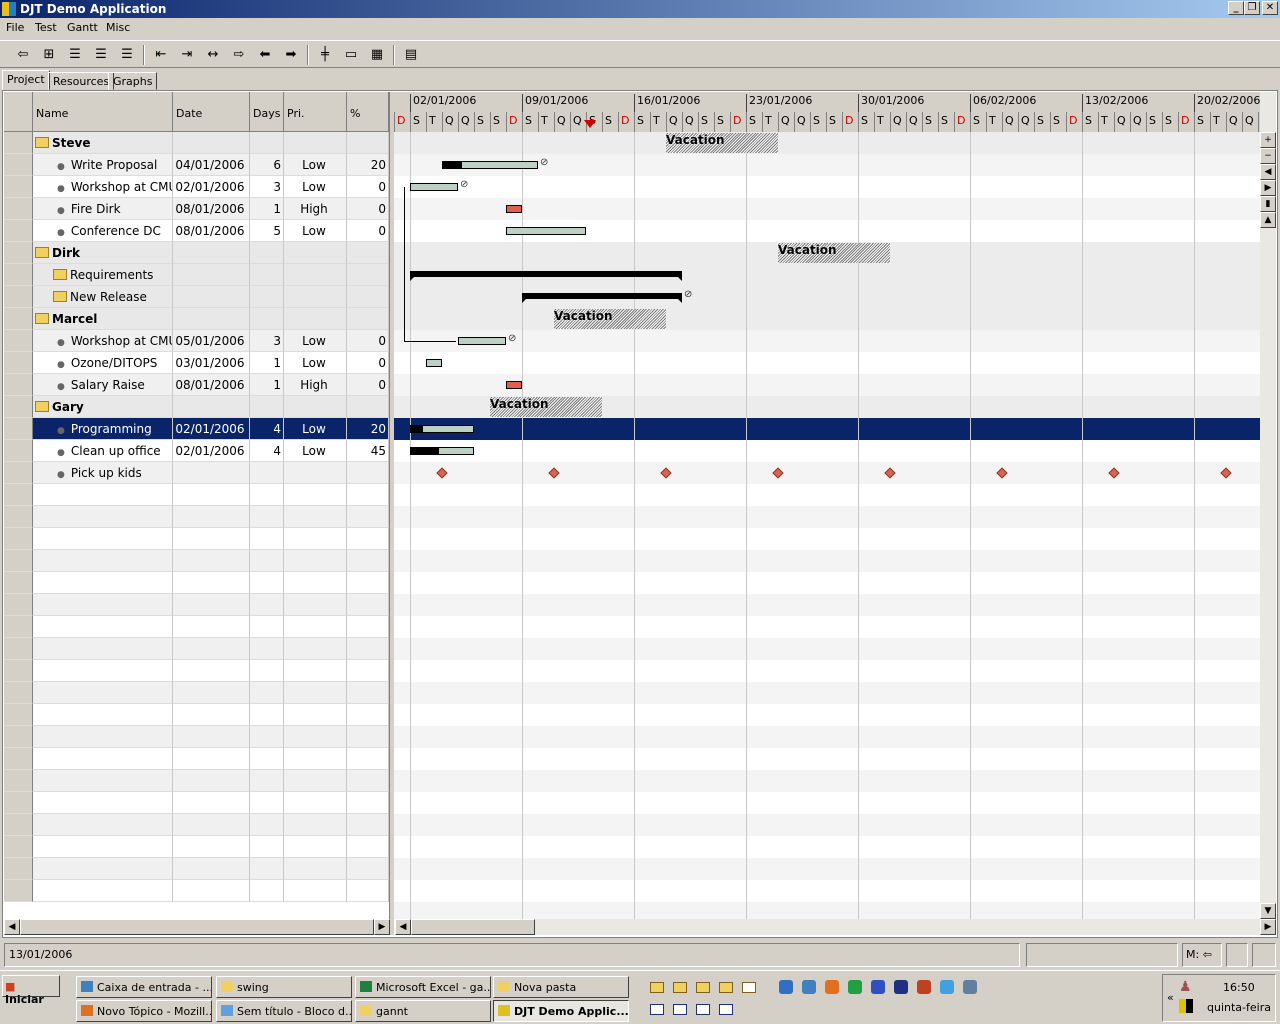 The image size is (1280, 1024). What do you see at coordinates (103, 112) in the screenshot?
I see `column-header-name: Name` at bounding box center [103, 112].